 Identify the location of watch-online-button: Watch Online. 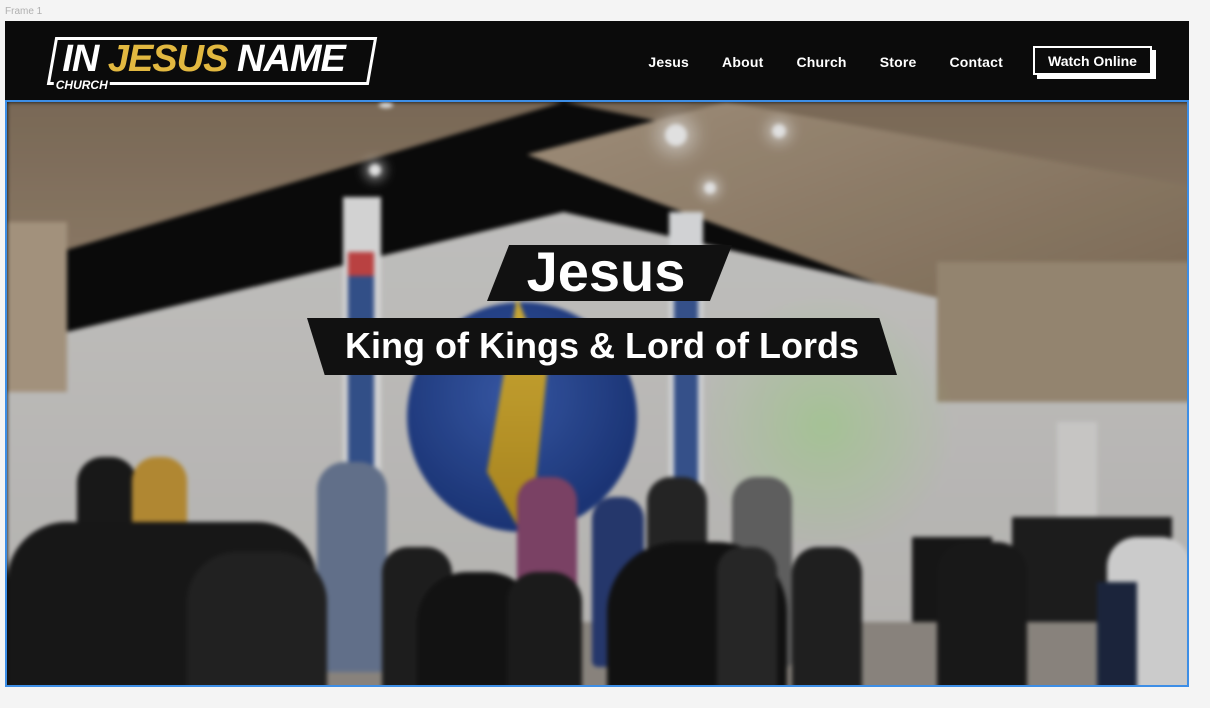
(1094, 62).